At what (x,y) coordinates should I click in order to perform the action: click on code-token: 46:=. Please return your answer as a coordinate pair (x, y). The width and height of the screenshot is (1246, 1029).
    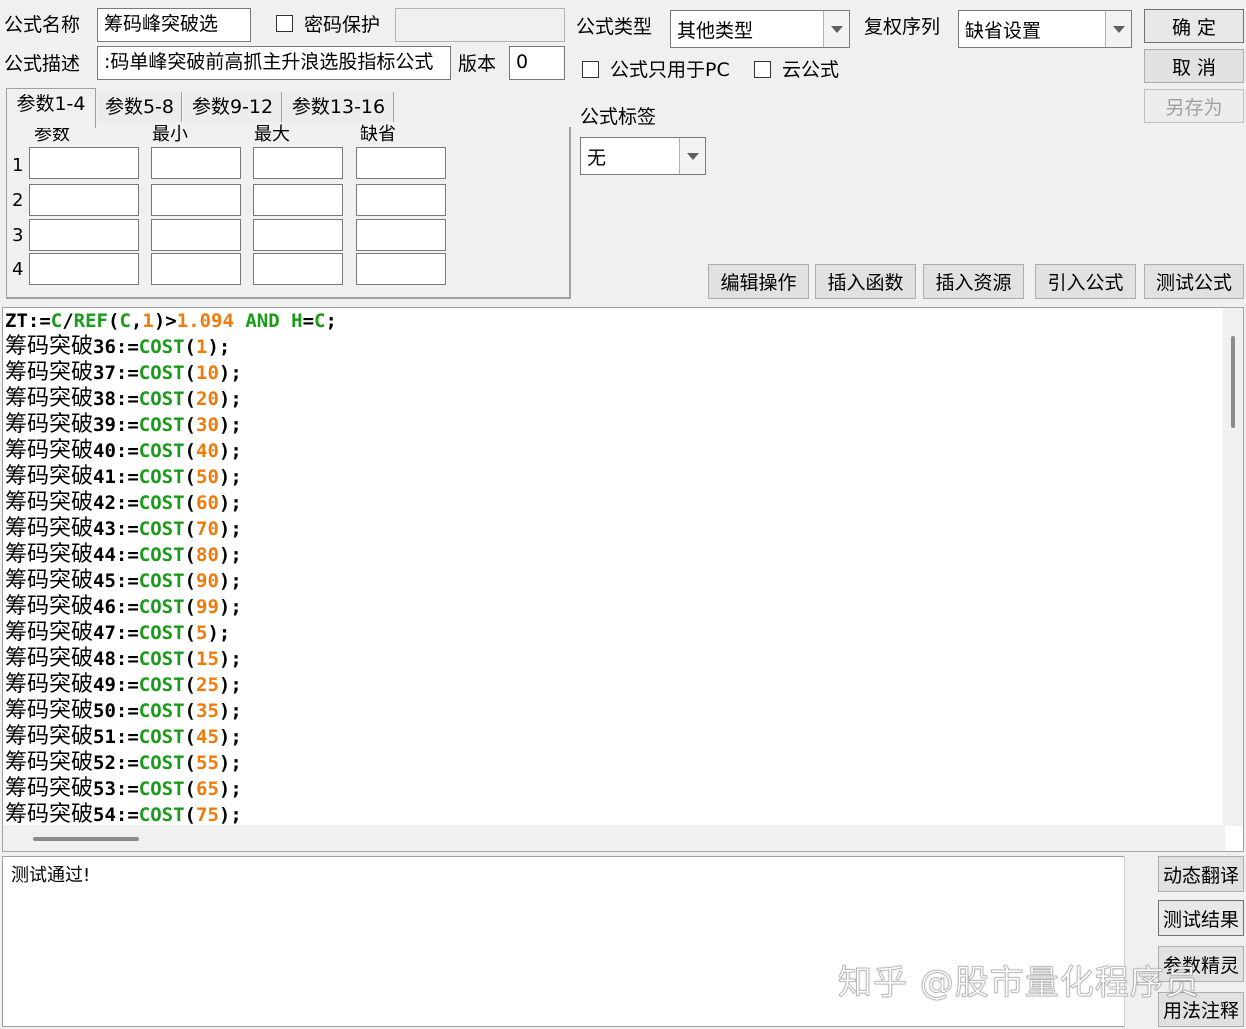
    Looking at the image, I should click on (116, 607).